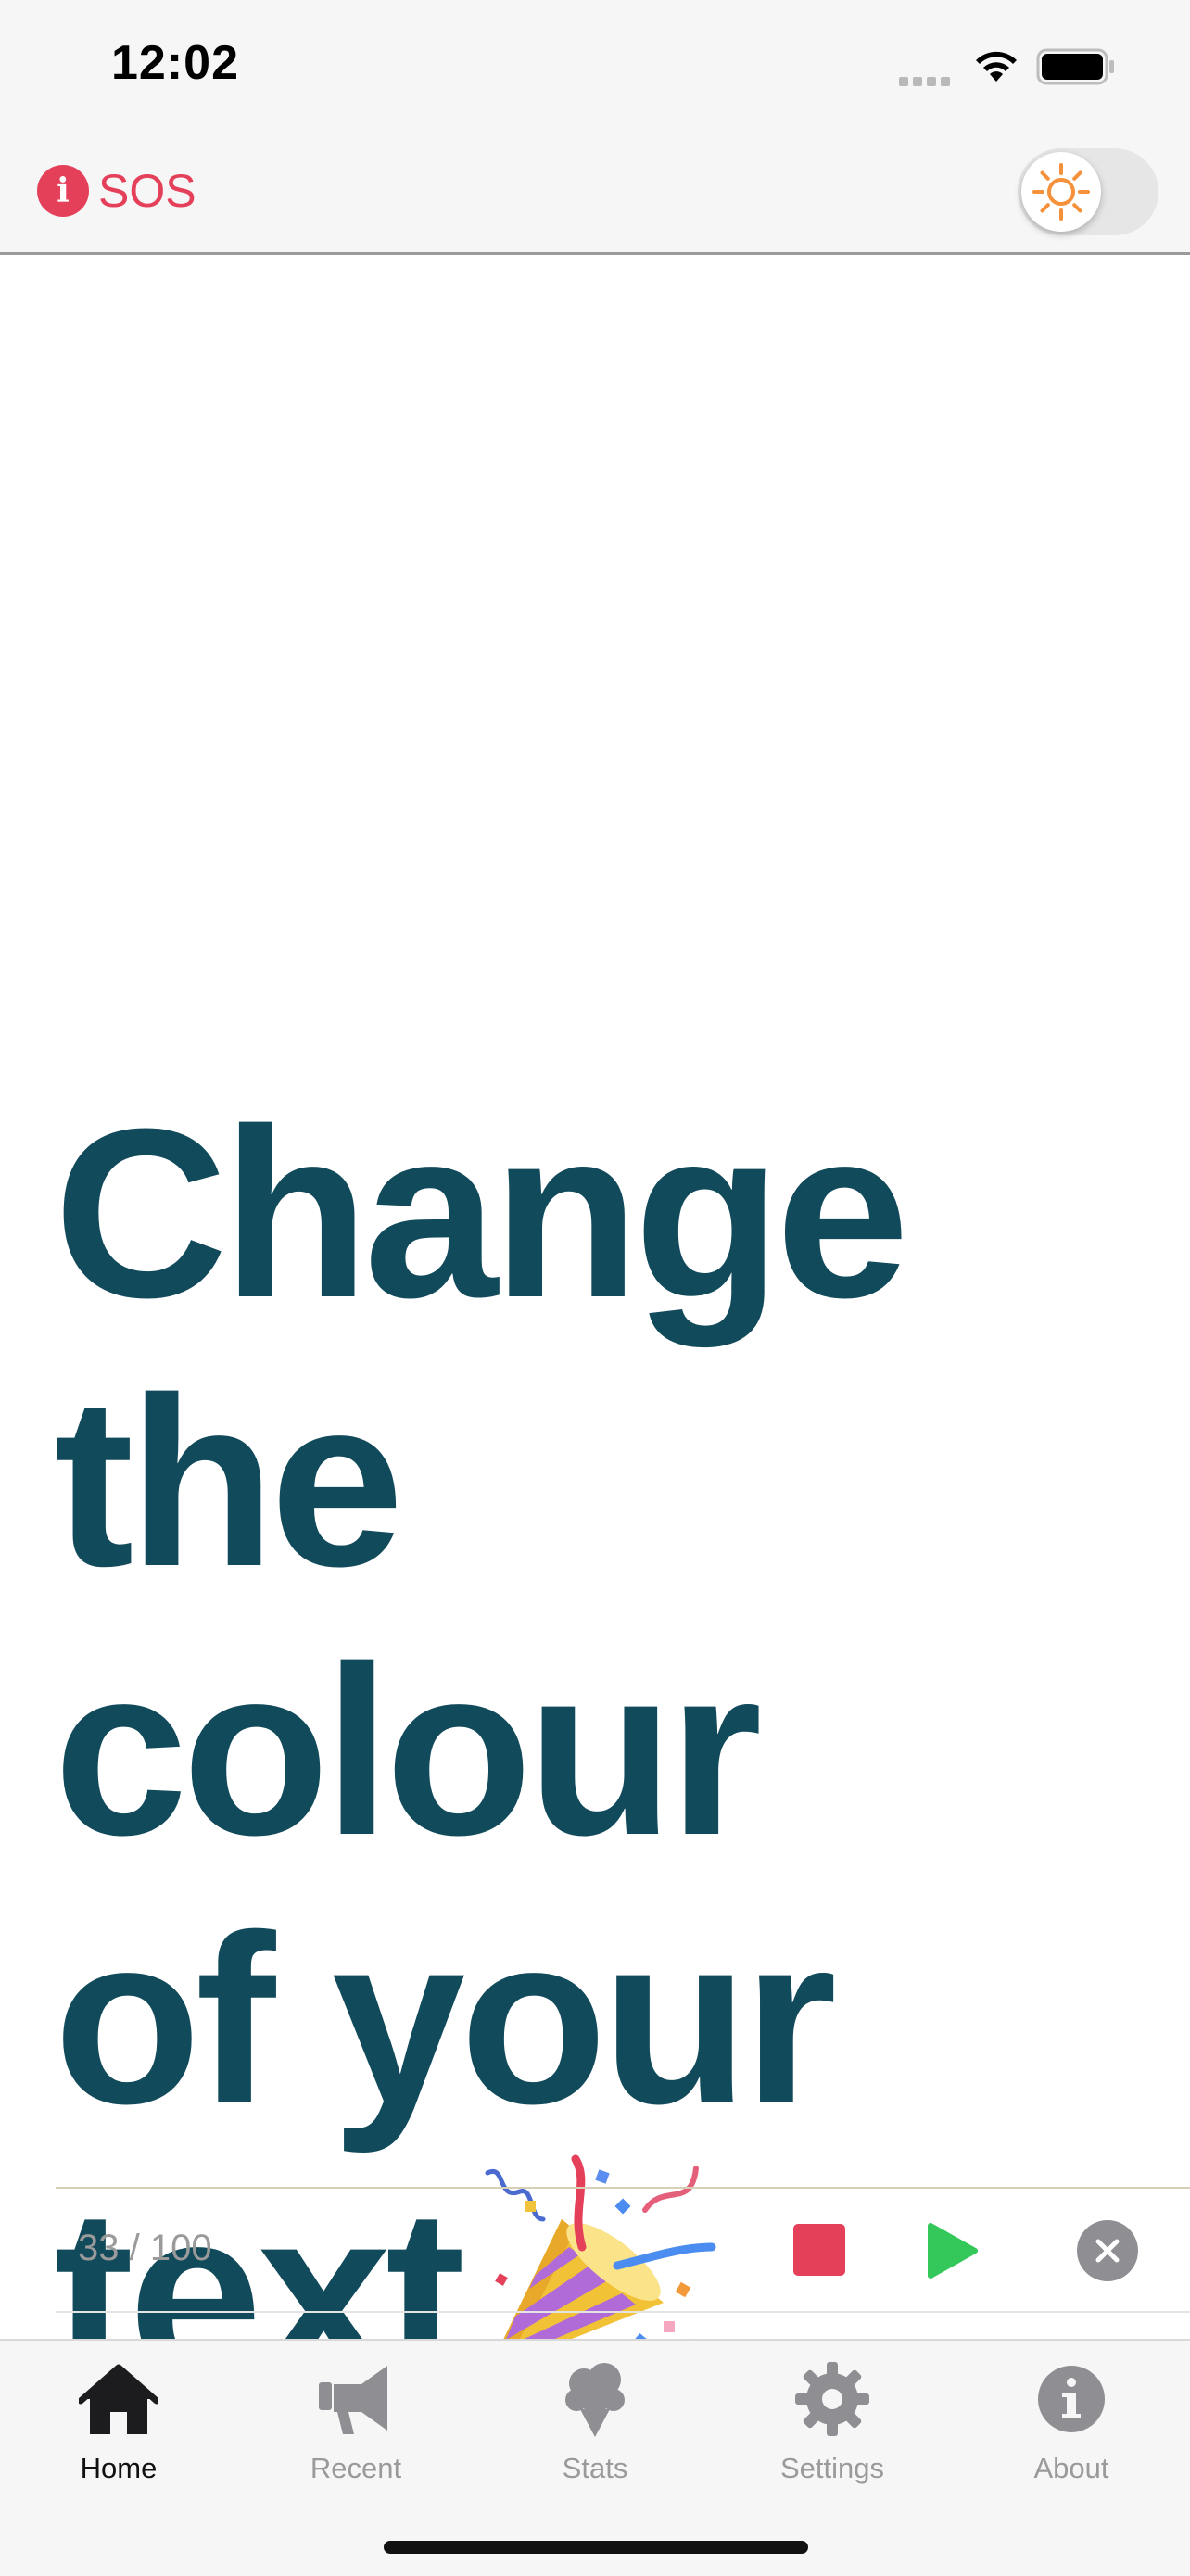  I want to click on tab-label: Home, so click(119, 2468).